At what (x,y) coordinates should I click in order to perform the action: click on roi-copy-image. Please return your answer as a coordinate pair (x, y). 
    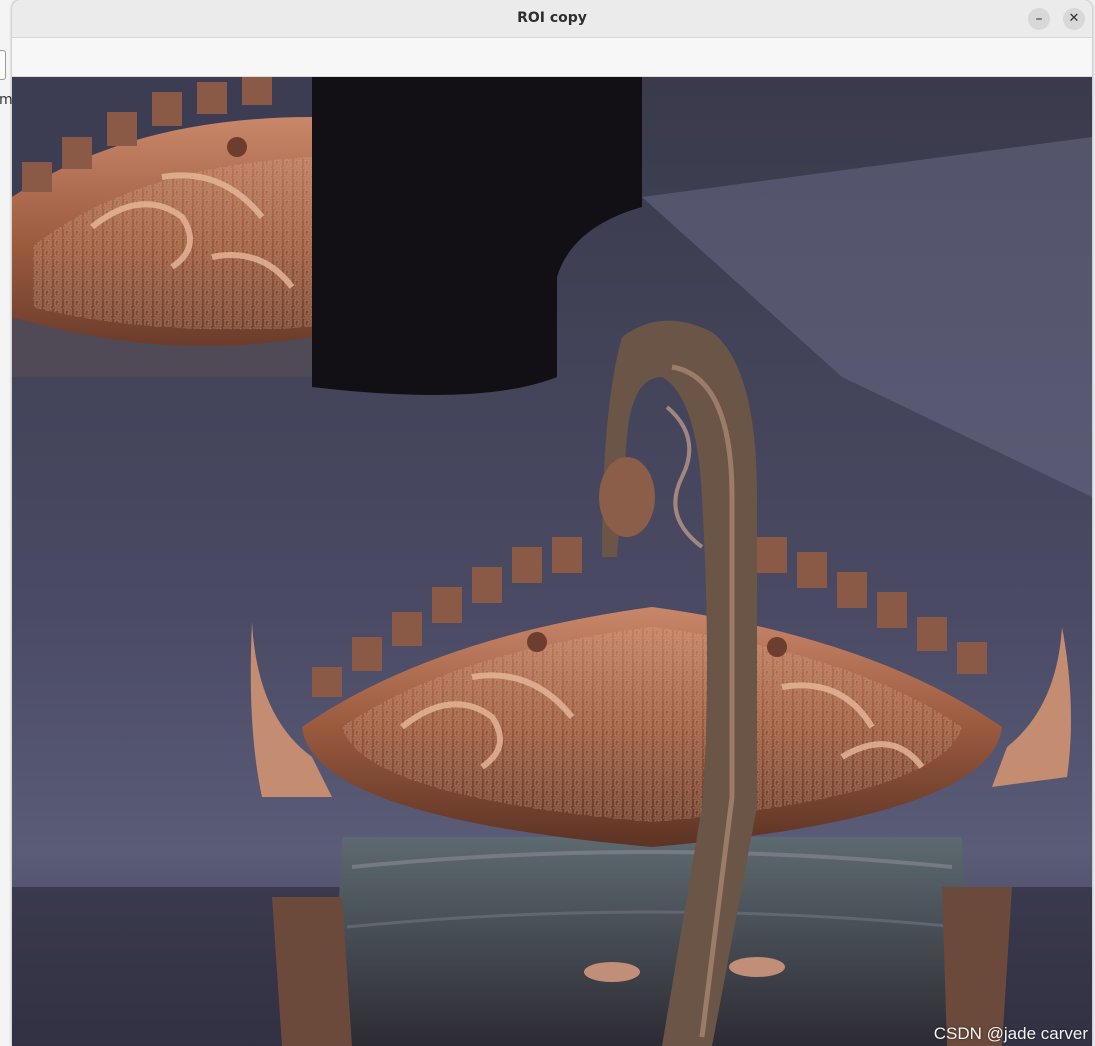
    Looking at the image, I should click on (162, 227).